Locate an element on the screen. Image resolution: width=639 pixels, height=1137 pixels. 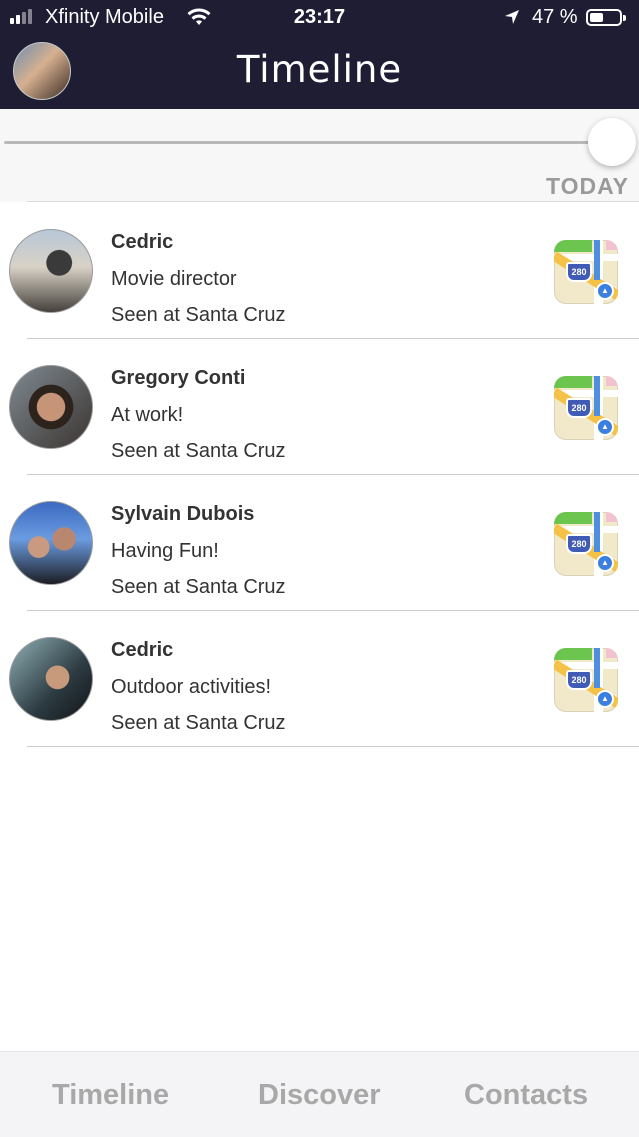
tab-bar: Timeline Discover Contacts is located at coordinates (319, 1094).